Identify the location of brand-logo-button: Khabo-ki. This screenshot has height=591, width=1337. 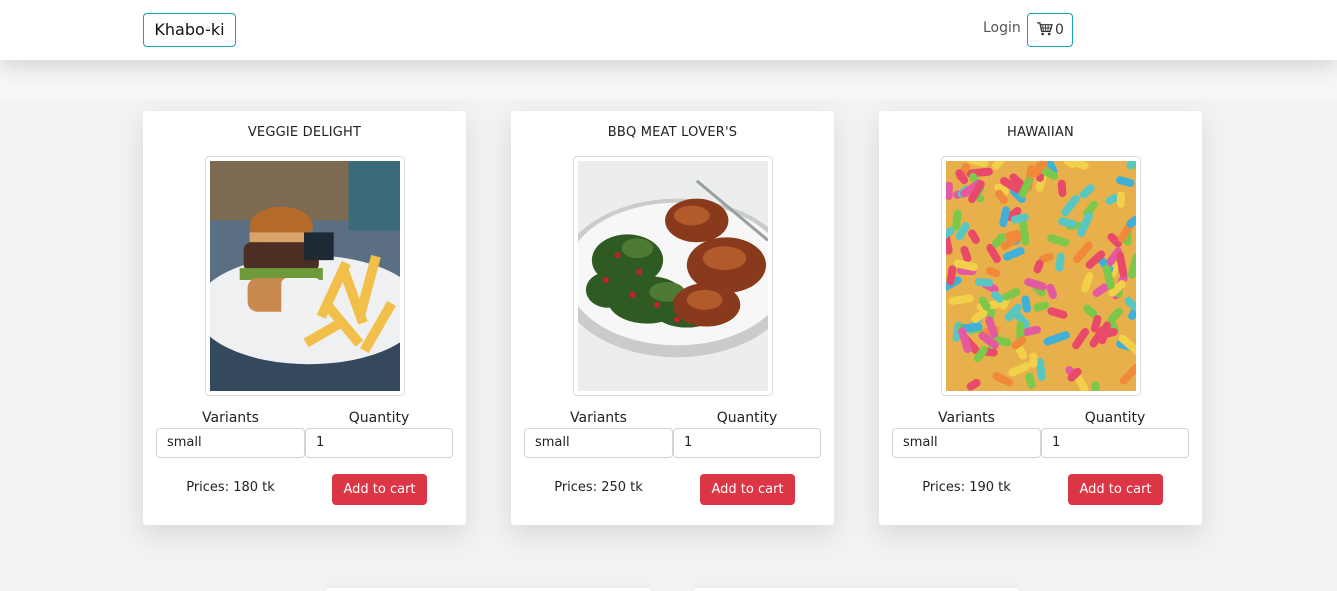
(189, 30).